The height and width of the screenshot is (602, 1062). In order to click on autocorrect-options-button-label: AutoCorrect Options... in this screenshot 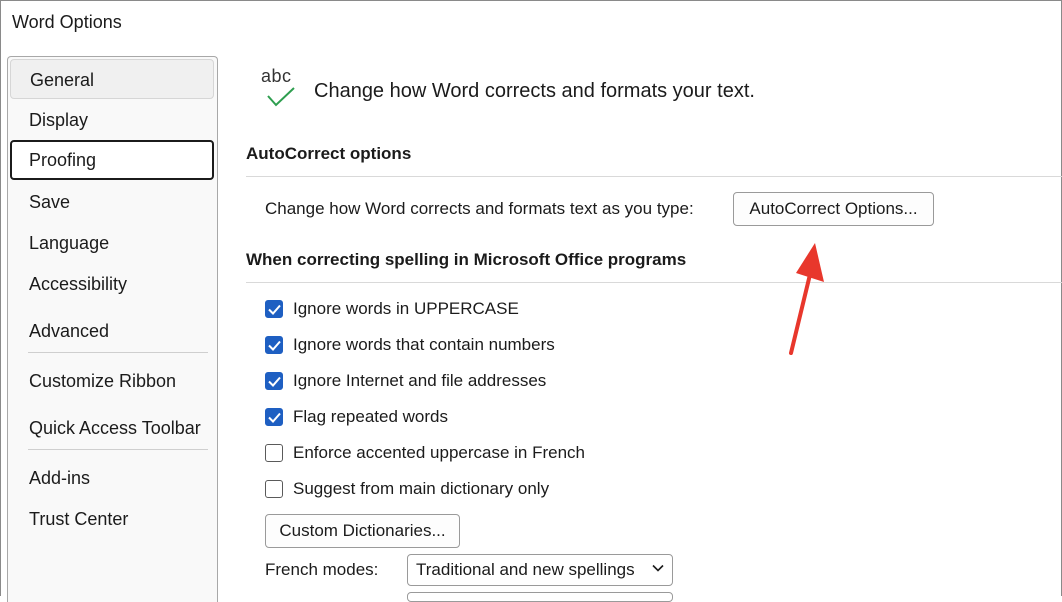, I will do `click(833, 208)`.